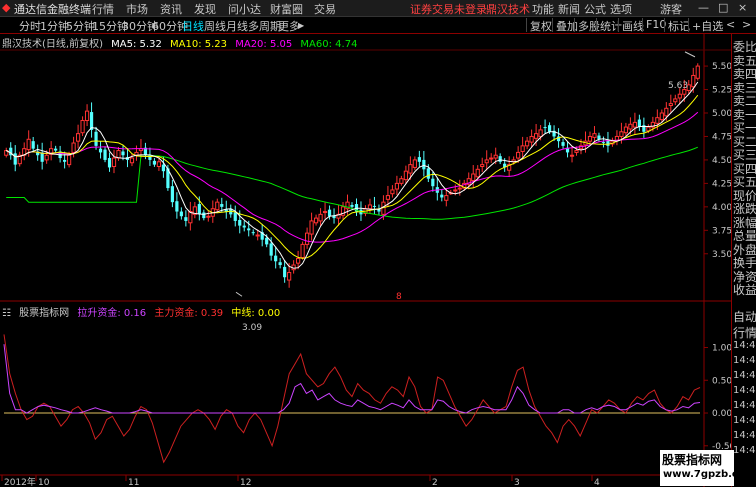 This screenshot has height=487, width=756. What do you see at coordinates (52, 9) in the screenshot?
I see `app-title: 通达信金融终端` at bounding box center [52, 9].